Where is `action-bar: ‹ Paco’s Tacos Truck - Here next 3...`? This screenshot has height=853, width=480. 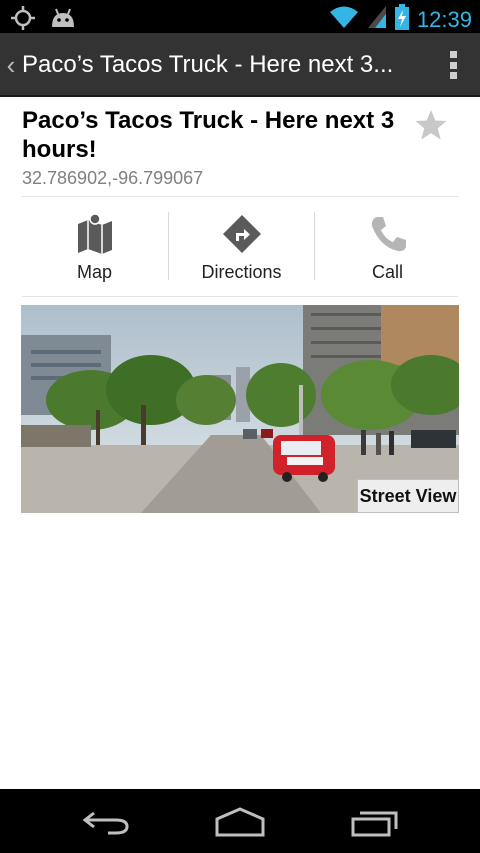 action-bar: ‹ Paco’s Tacos Truck - Here next 3... is located at coordinates (240, 65).